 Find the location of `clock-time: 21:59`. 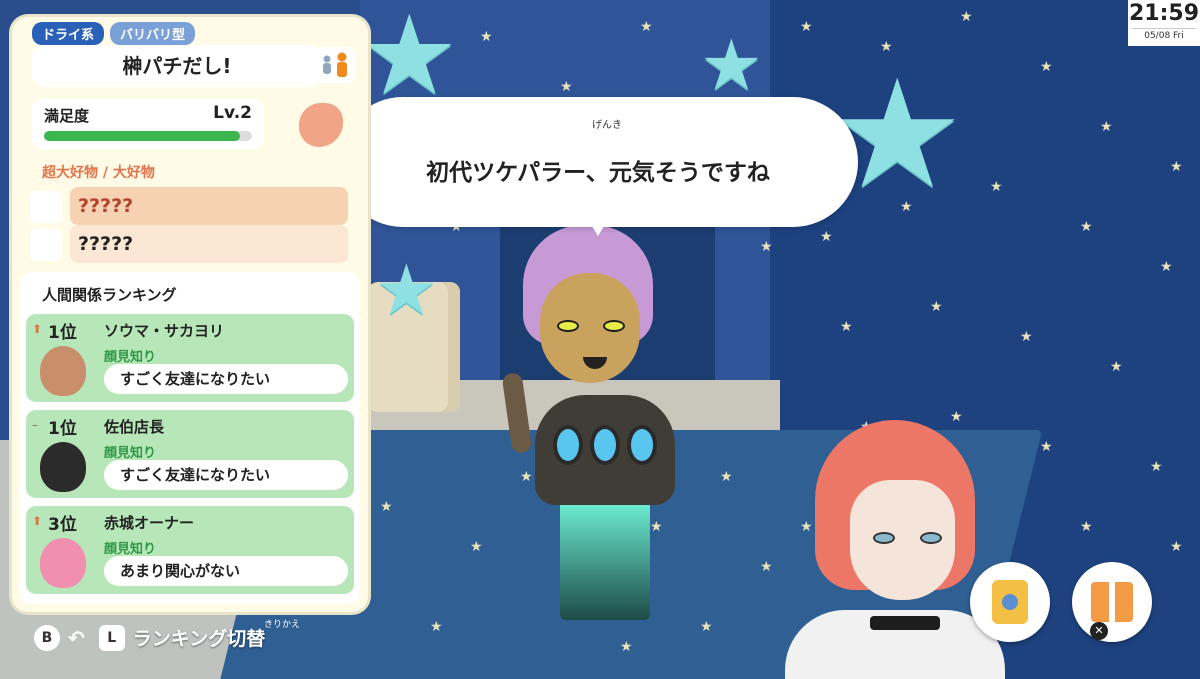

clock-time: 21:59 is located at coordinates (1164, 13).